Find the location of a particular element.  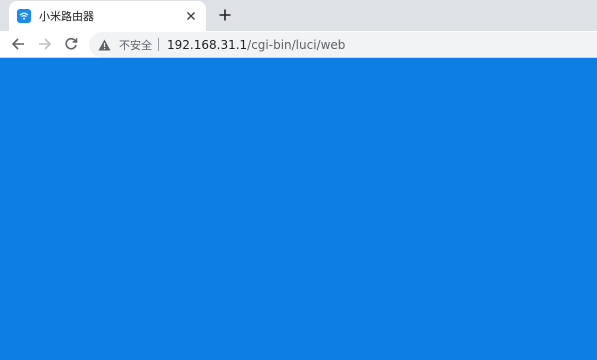

tab-title: 小米路由器 is located at coordinates (66, 16).